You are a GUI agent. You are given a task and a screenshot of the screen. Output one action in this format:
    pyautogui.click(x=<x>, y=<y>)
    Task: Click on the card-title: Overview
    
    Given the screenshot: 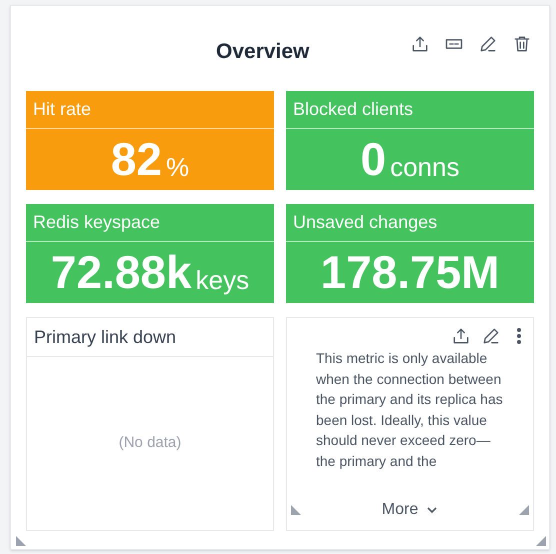 What is the action you would take?
    pyautogui.click(x=263, y=52)
    